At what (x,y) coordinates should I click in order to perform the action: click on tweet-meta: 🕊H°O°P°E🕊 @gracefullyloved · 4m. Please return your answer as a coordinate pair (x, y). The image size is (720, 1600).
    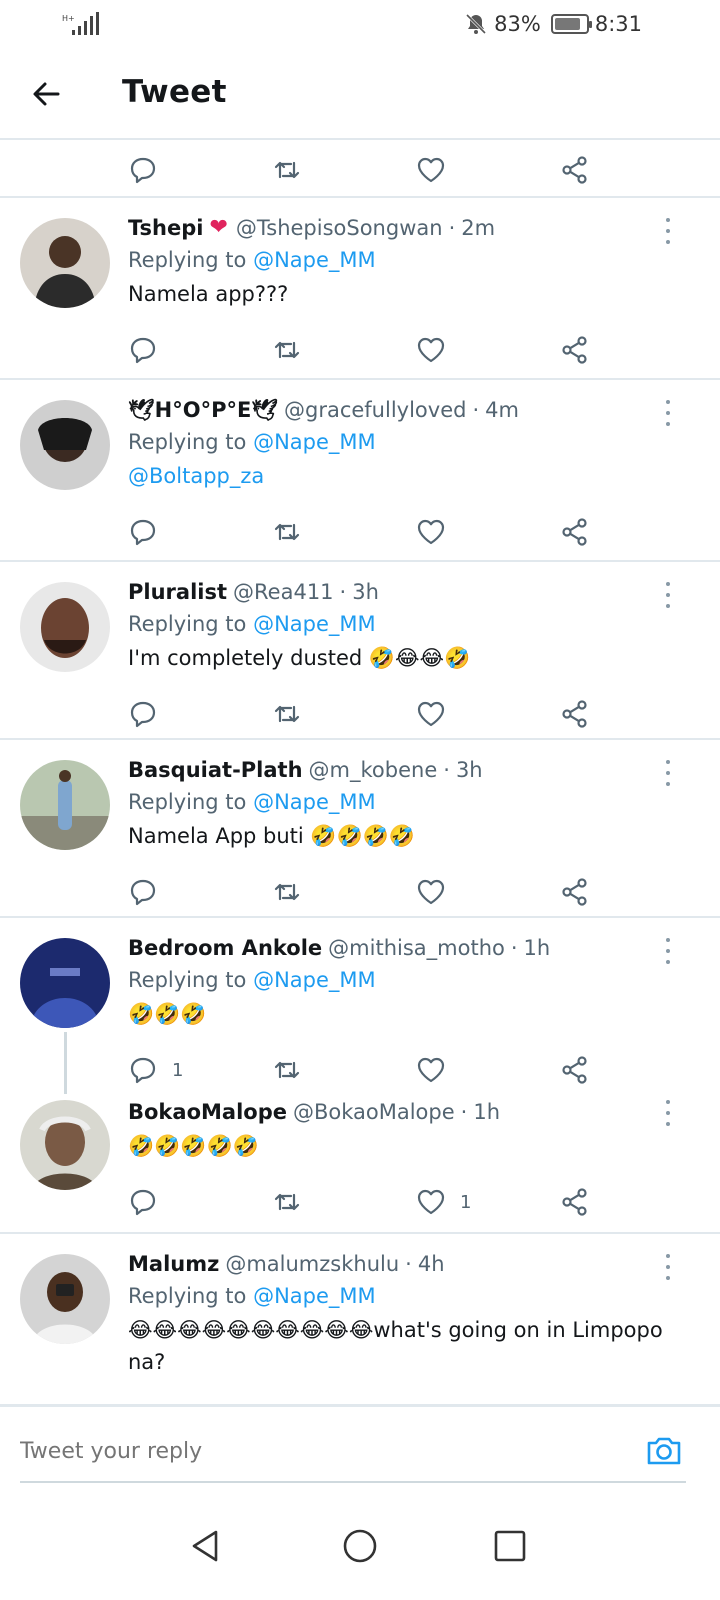
    Looking at the image, I should click on (404, 410).